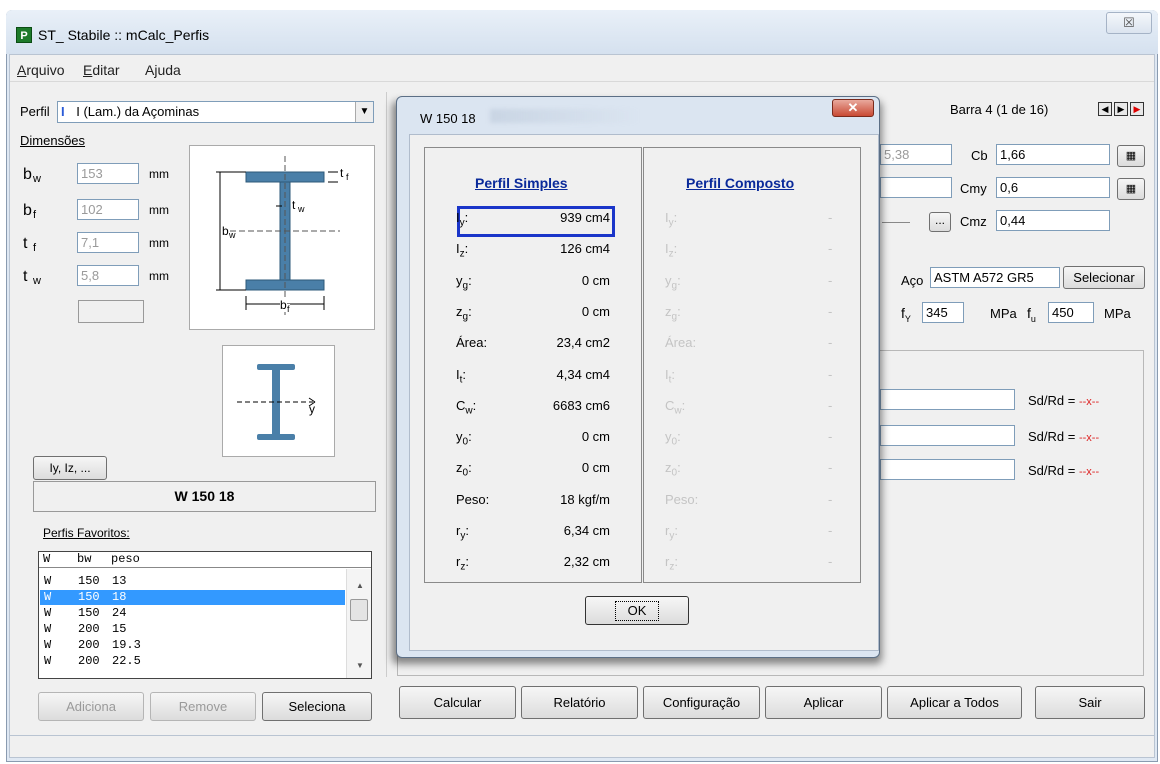 The height and width of the screenshot is (764, 1160). I want to click on composite-property-name: y0:, so click(673, 438).